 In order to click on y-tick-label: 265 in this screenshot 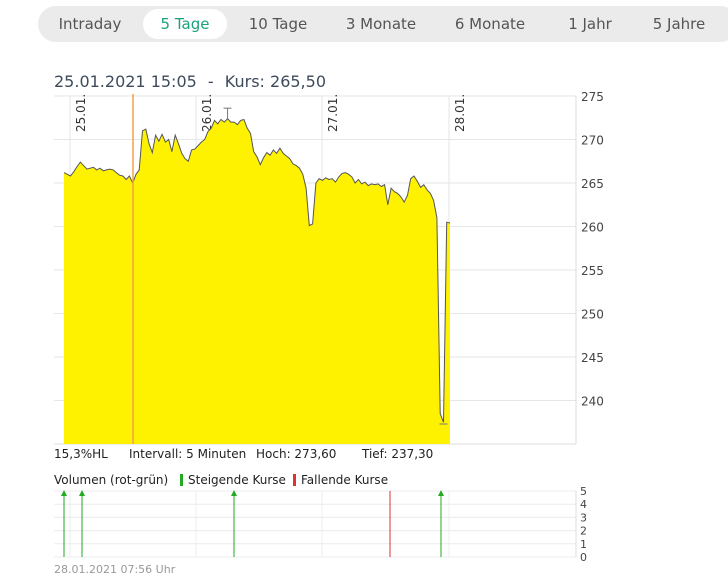, I will do `click(592, 184)`.